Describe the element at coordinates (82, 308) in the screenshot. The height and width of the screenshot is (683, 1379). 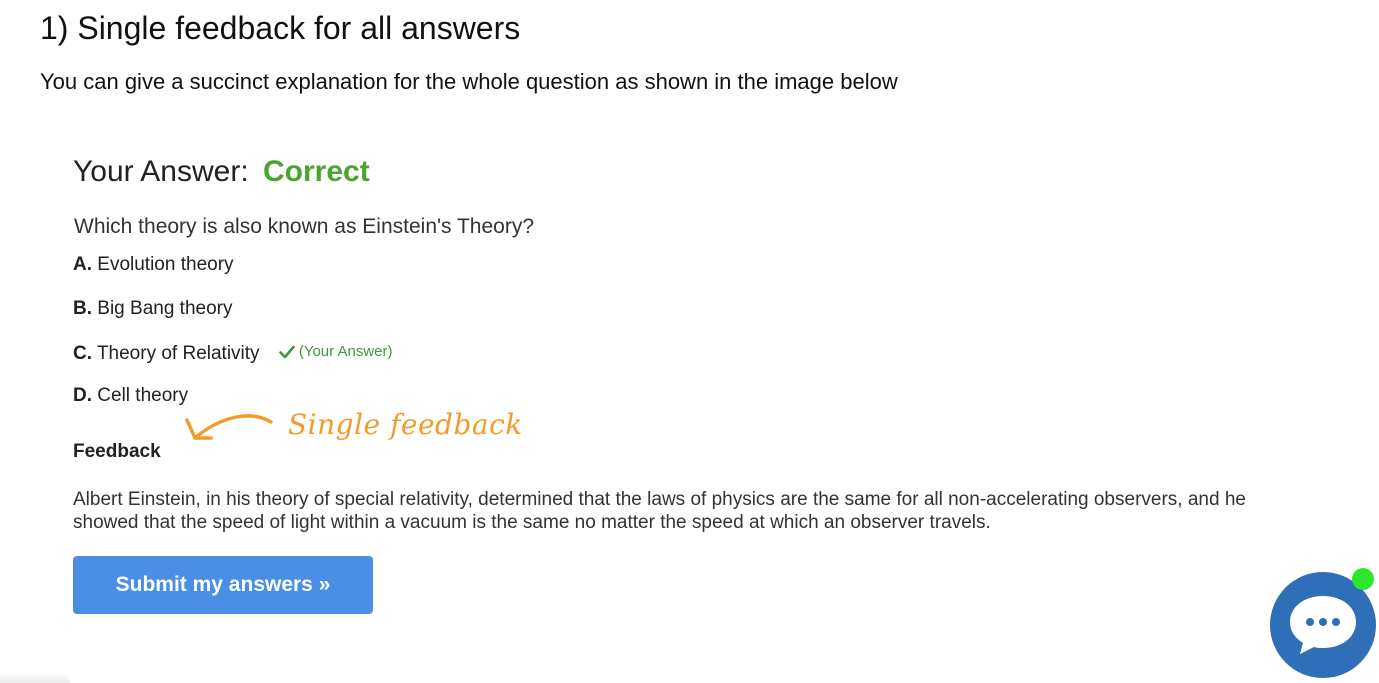
I see `option-letter: B.` at that location.